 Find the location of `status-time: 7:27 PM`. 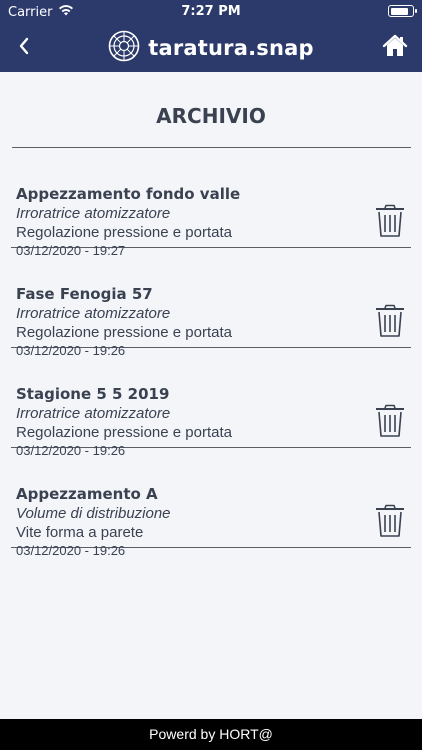

status-time: 7:27 PM is located at coordinates (211, 11).